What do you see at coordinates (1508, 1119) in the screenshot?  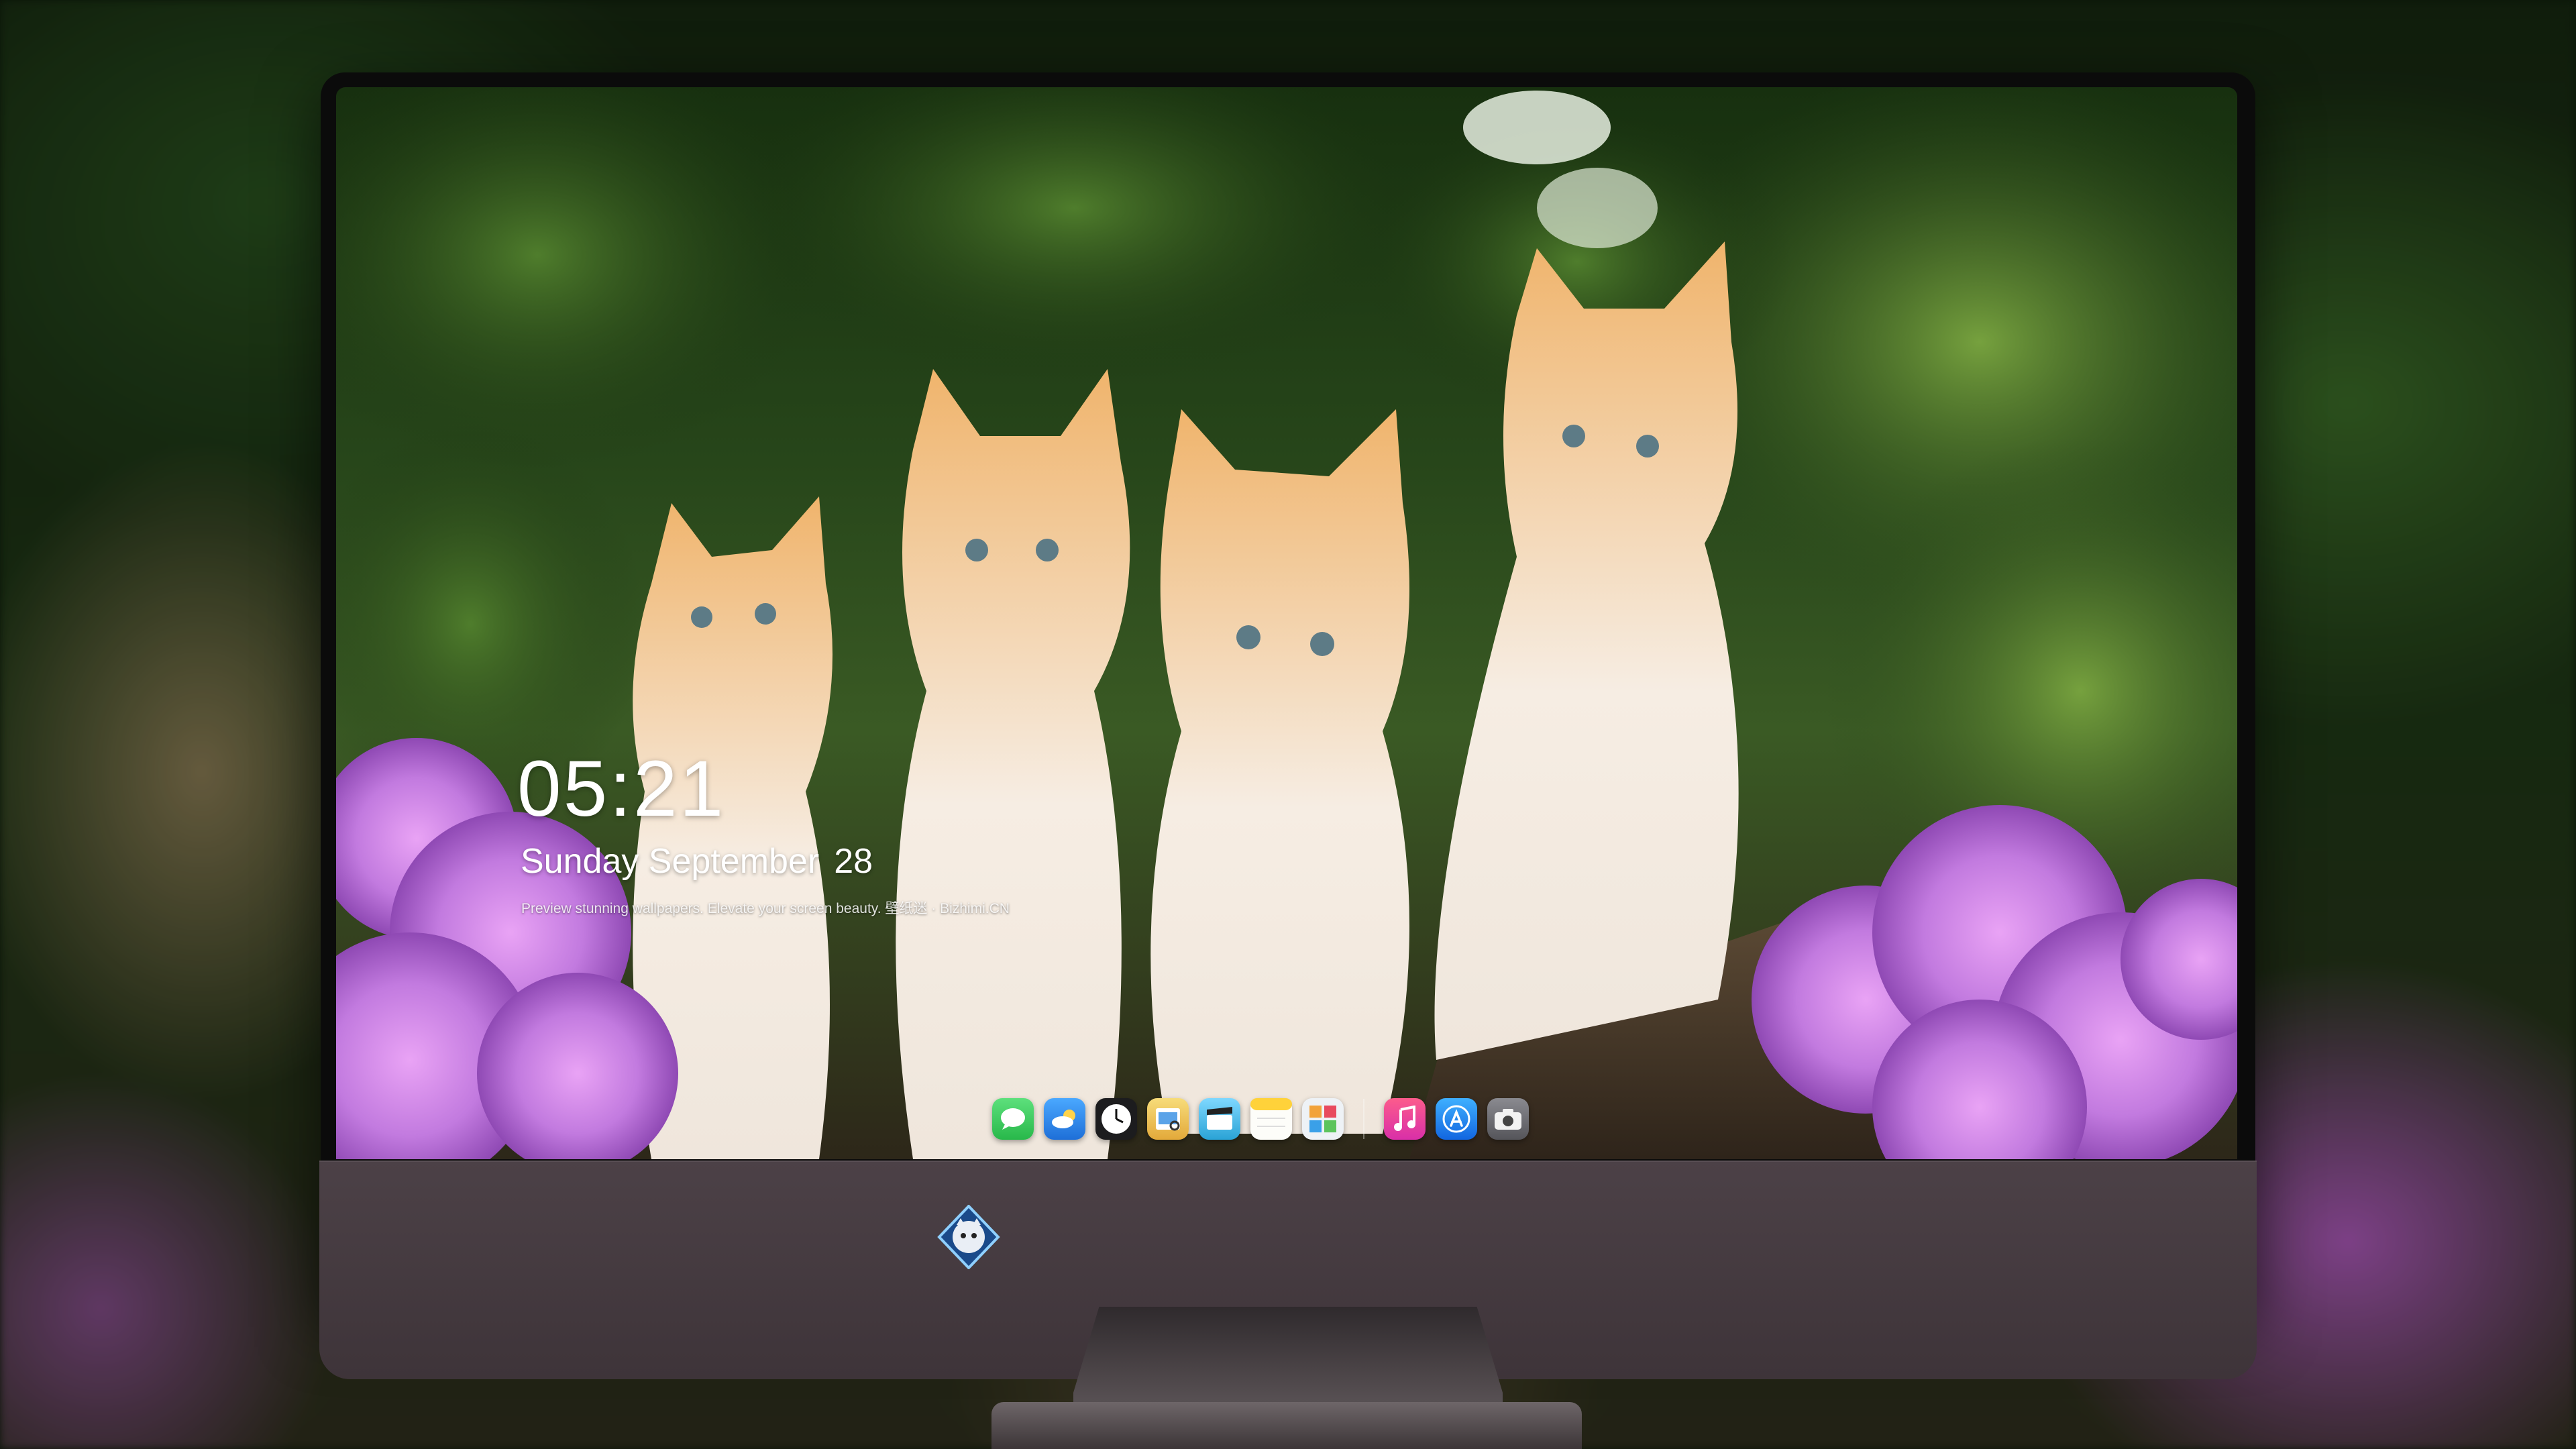 I see `screenshot-icon` at bounding box center [1508, 1119].